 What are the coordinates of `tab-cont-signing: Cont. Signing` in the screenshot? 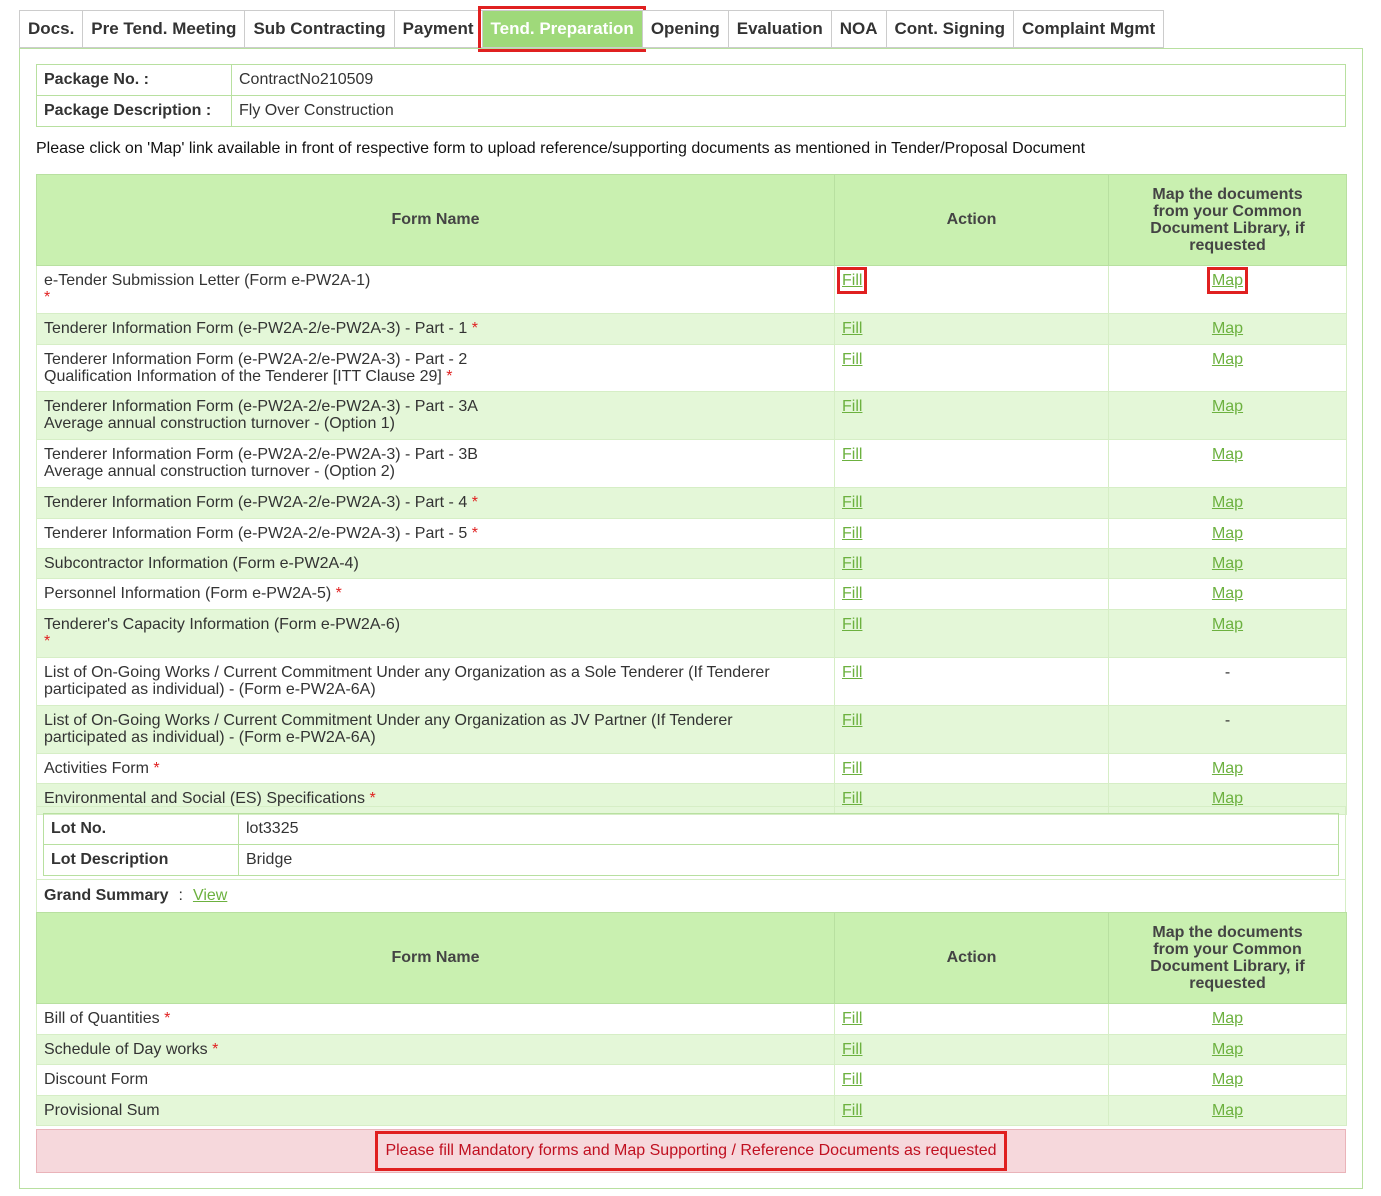 It's located at (949, 29).